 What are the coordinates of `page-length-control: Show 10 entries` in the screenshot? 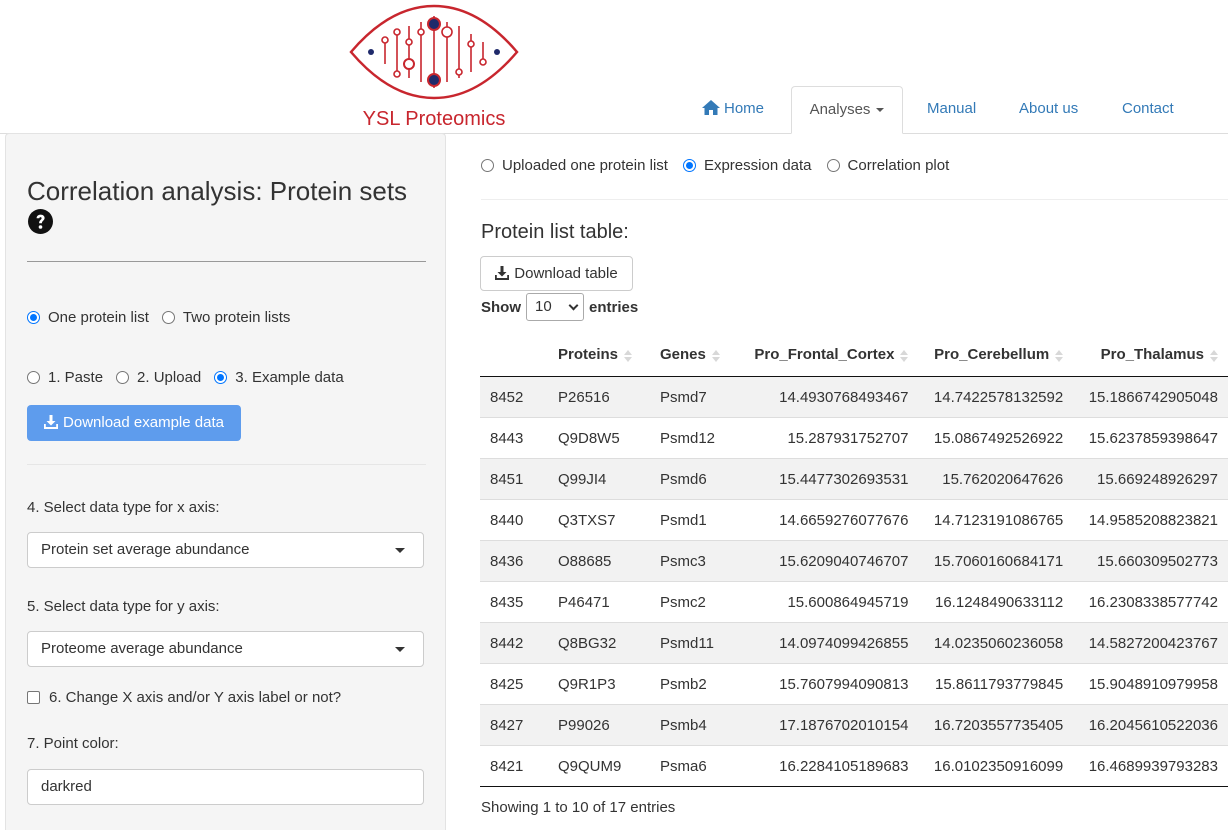 It's located at (559, 307).